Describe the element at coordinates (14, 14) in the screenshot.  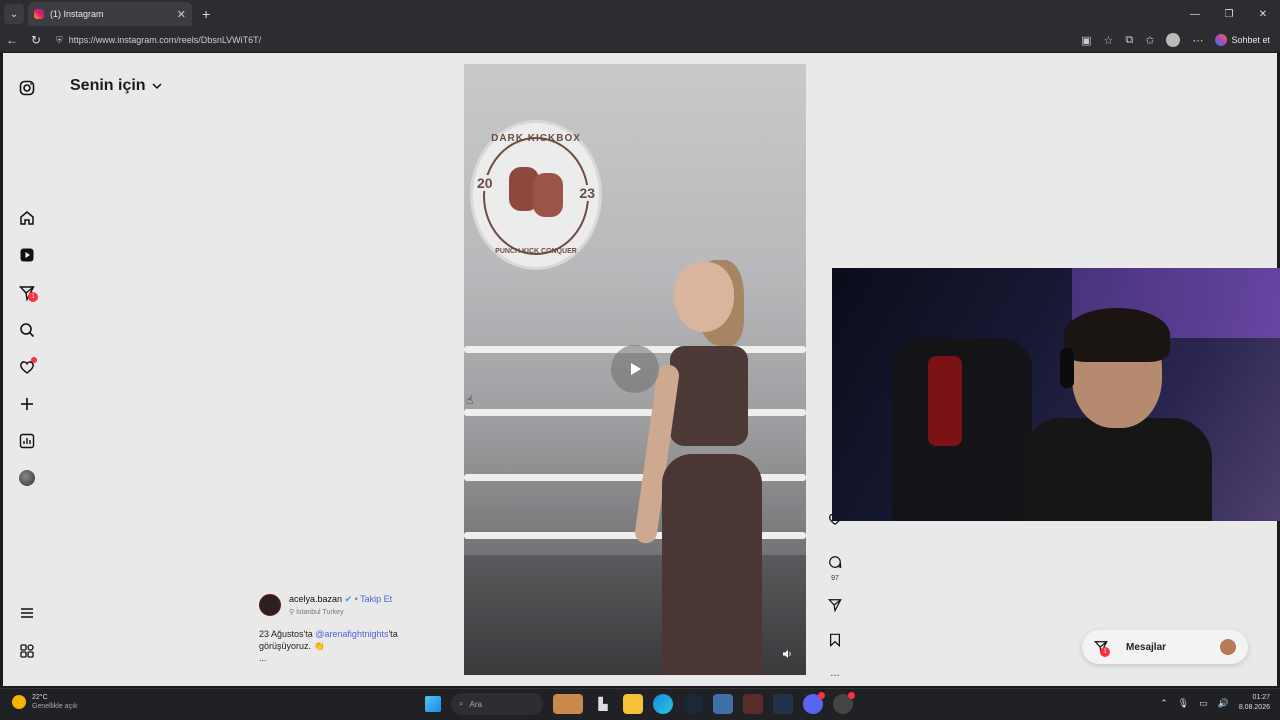
I see `tab-list-chevron-icon: ⌄` at that location.